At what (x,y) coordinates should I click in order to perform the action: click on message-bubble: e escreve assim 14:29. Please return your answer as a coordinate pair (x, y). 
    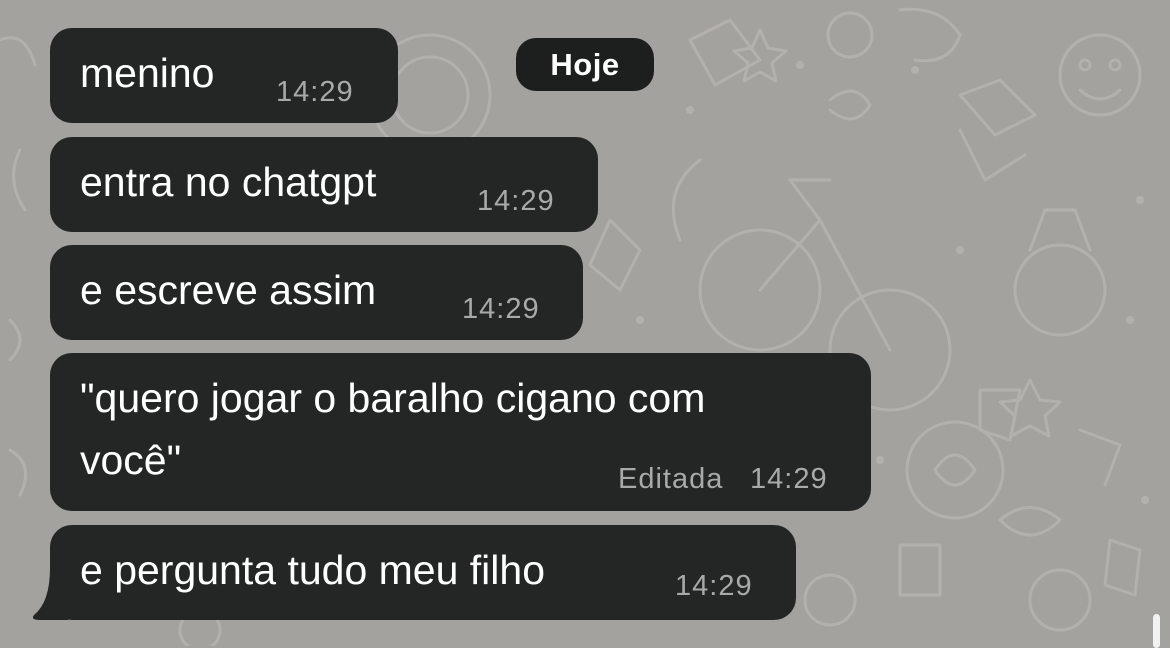
    Looking at the image, I should click on (316, 292).